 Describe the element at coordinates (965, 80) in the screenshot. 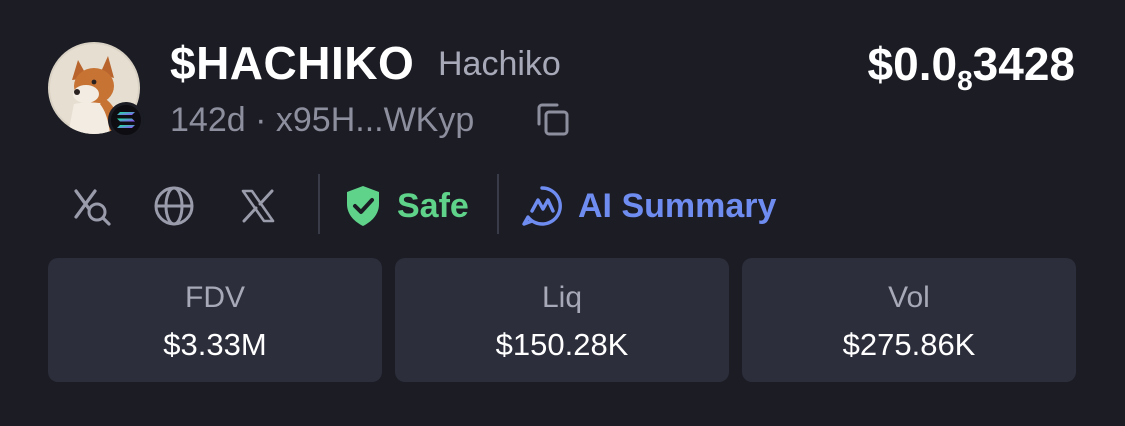

I see `price-zero-count: 8` at that location.